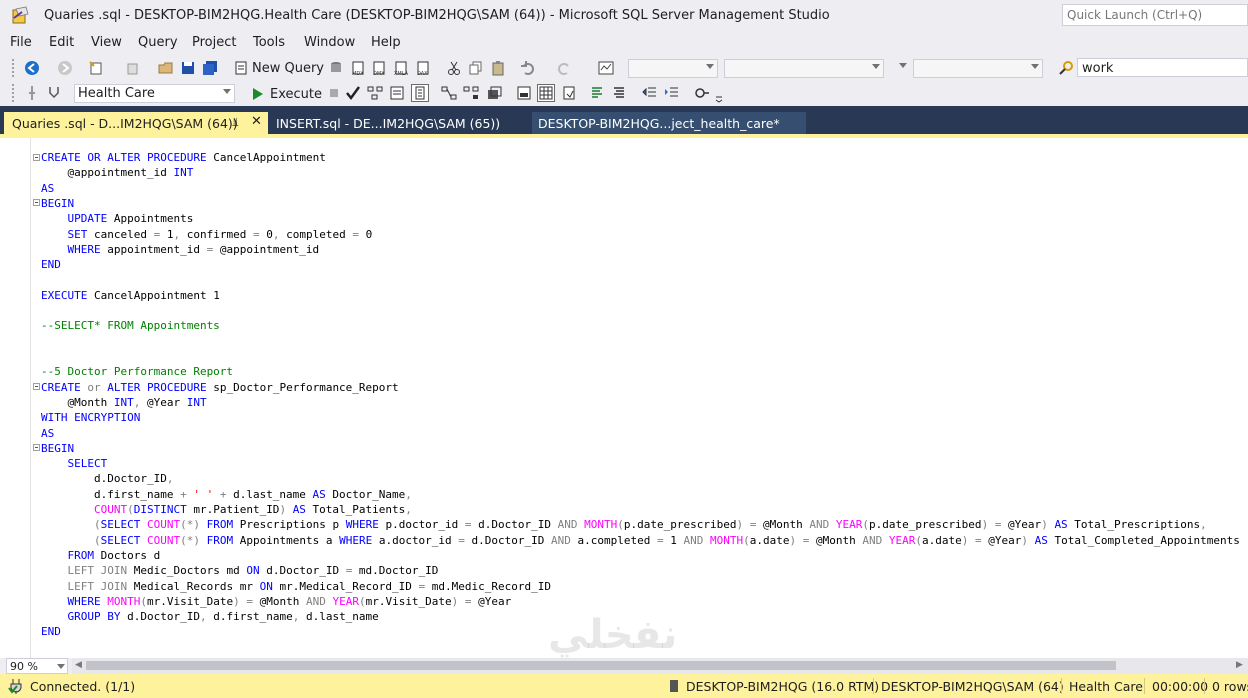  Describe the element at coordinates (269, 42) in the screenshot. I see `menu-tools: Tools` at that location.